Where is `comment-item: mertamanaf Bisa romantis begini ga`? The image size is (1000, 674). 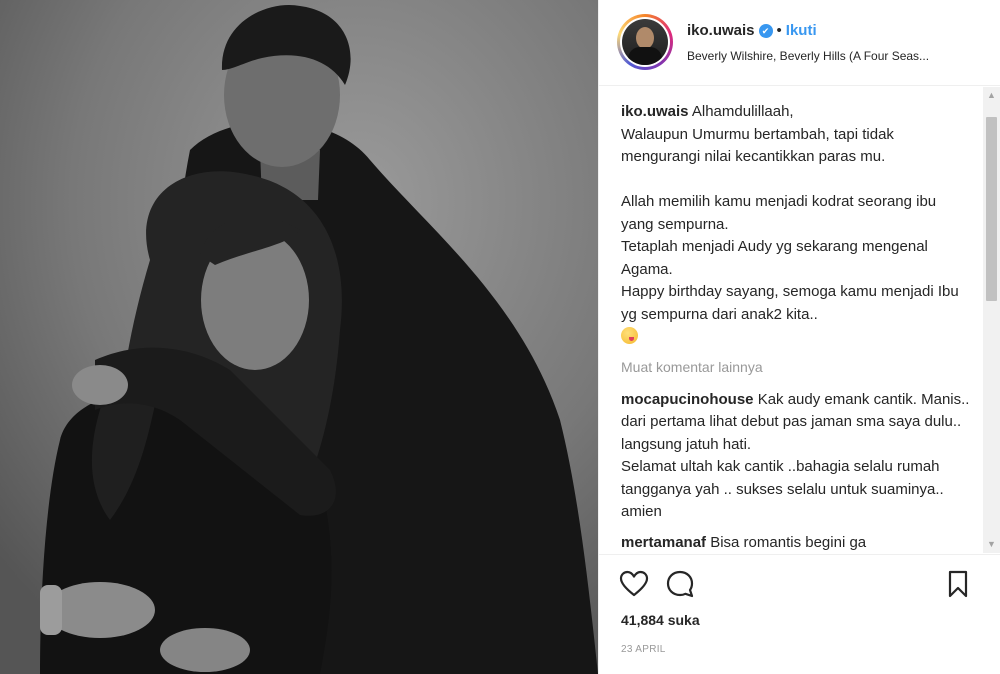
comment-item: mertamanaf Bisa romantis begini ga is located at coordinates (796, 543).